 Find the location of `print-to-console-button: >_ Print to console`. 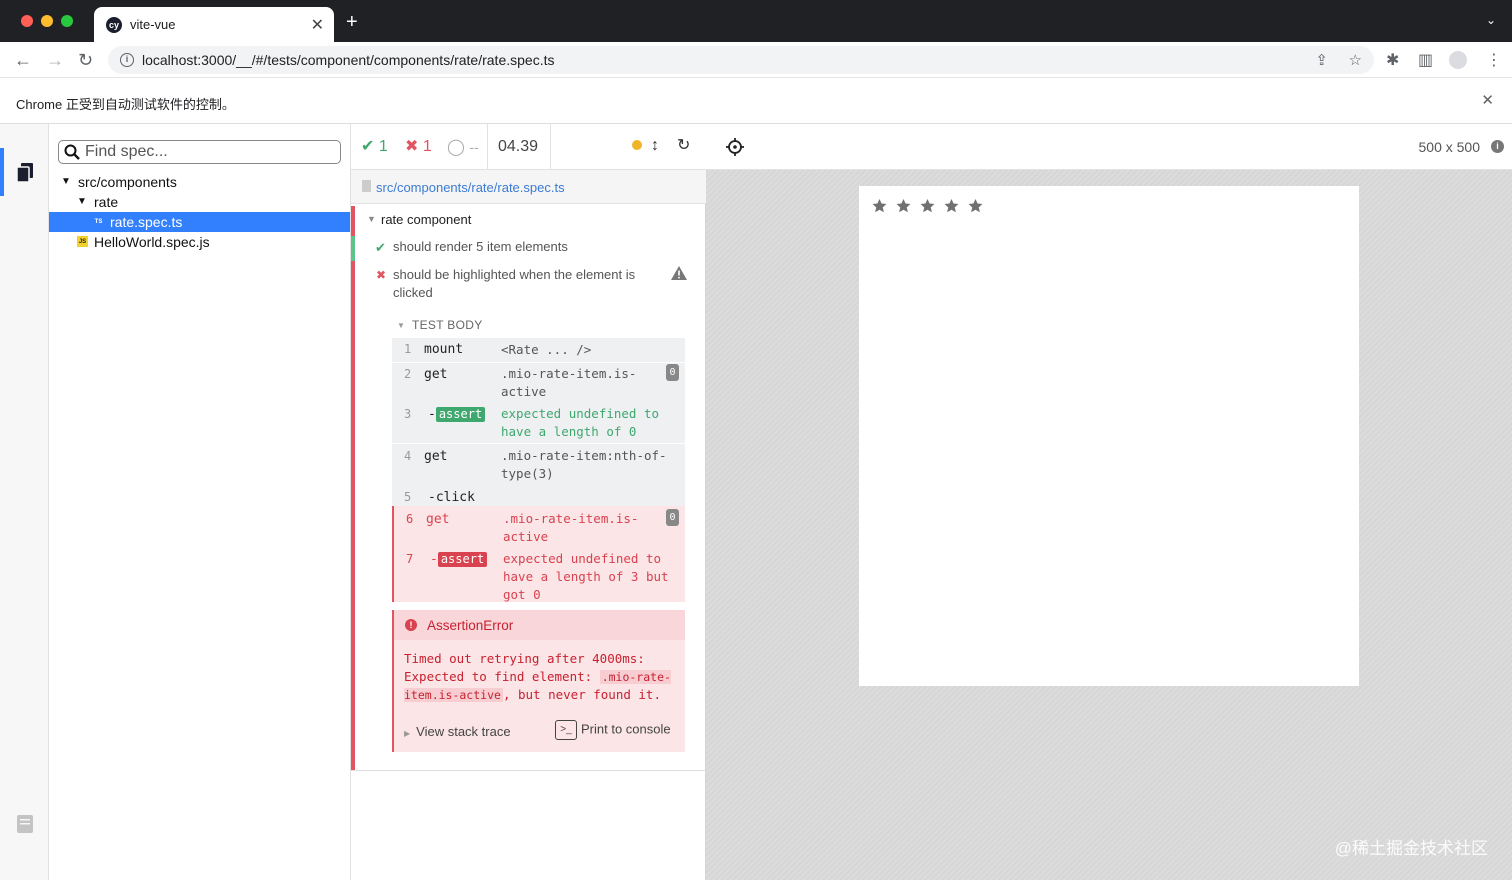

print-to-console-button: >_ Print to console is located at coordinates (613, 730).